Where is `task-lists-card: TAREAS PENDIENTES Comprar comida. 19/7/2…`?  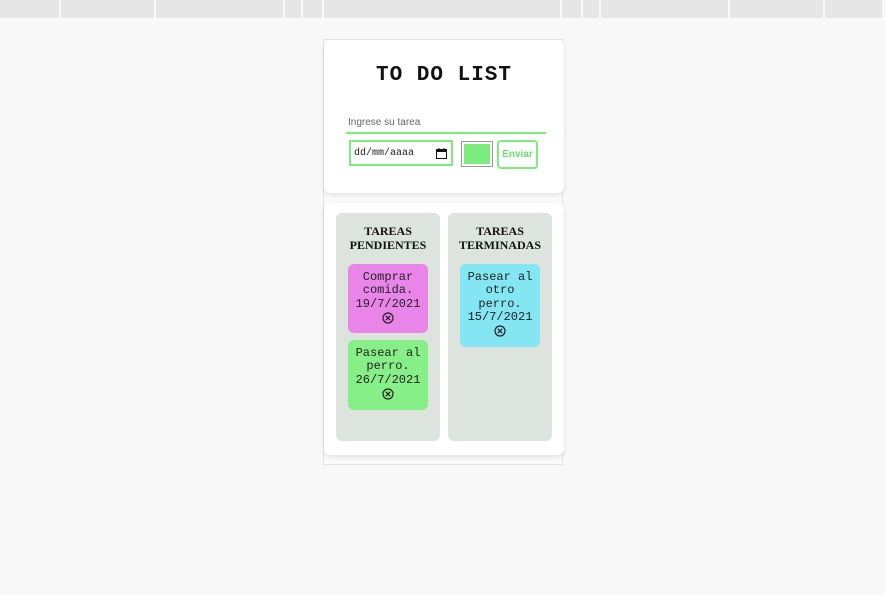 task-lists-card: TAREAS PENDIENTES Comprar comida. 19/7/2… is located at coordinates (444, 329).